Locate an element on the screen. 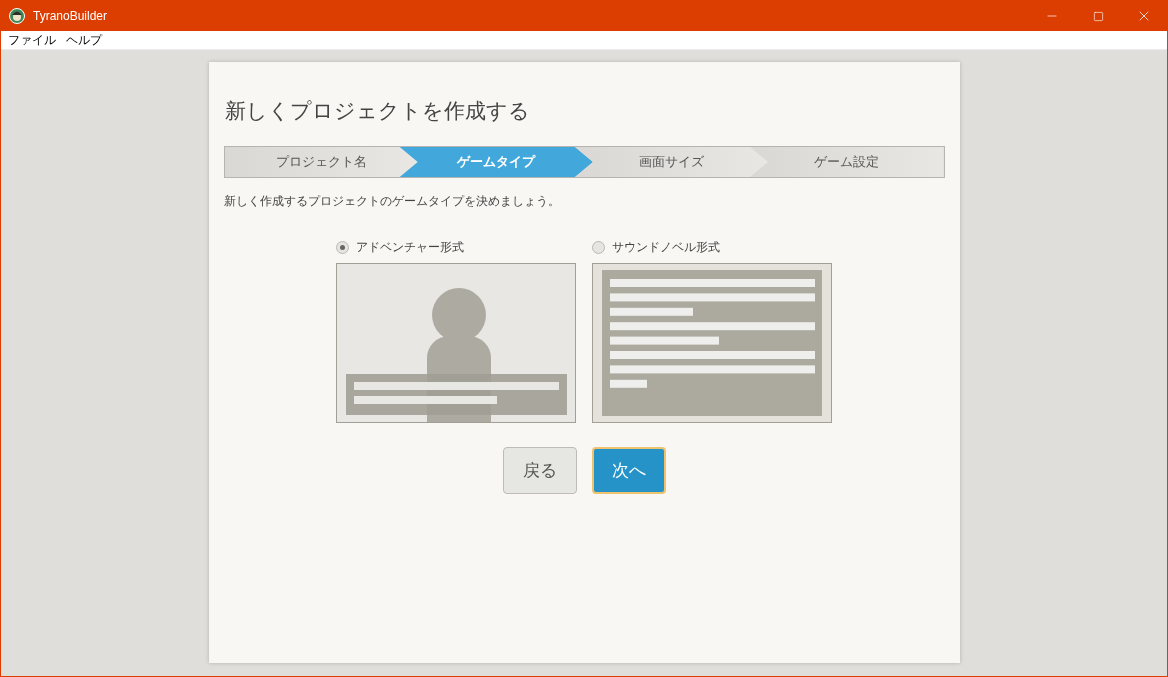 The height and width of the screenshot is (677, 1168). maximize-icon is located at coordinates (1098, 16).